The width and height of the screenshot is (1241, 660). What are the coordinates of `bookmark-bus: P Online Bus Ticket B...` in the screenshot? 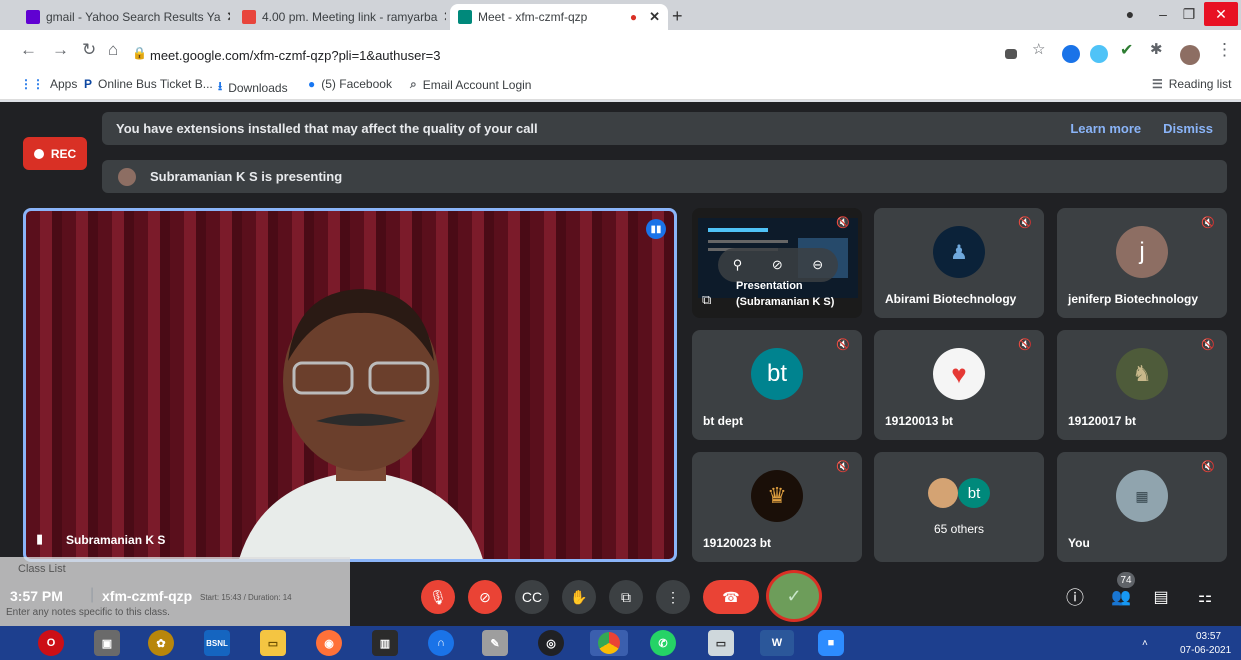 It's located at (148, 84).